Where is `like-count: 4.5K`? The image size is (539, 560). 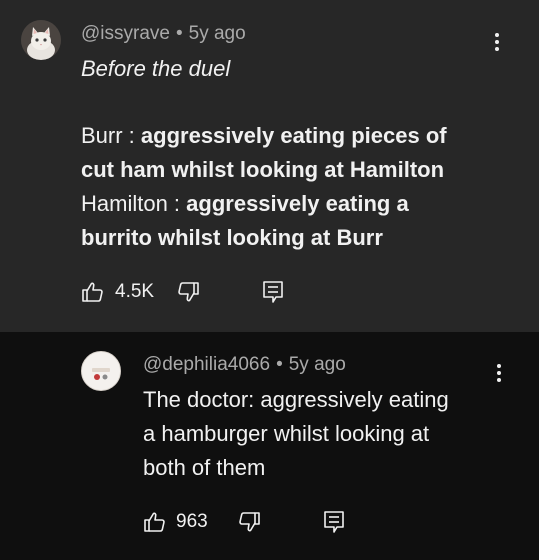 like-count: 4.5K is located at coordinates (135, 291).